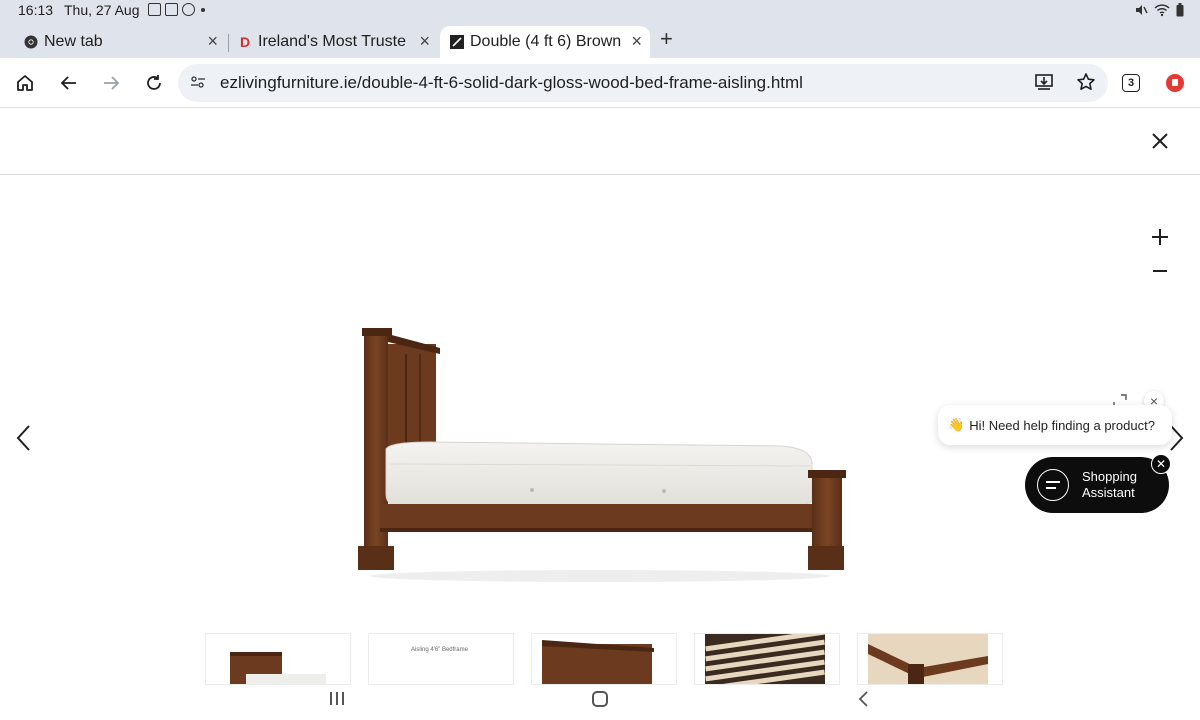  I want to click on more-notifications-icon, so click(203, 9).